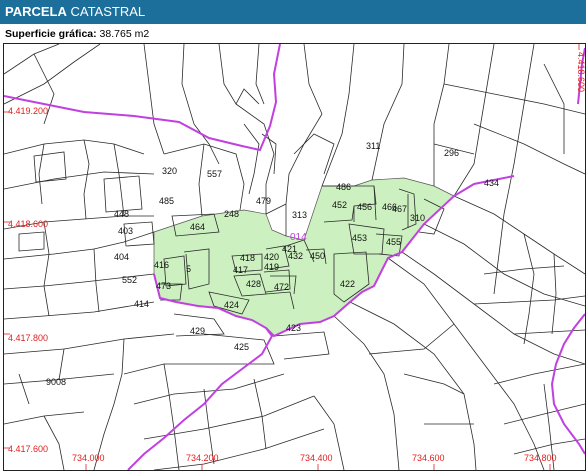 The height and width of the screenshot is (471, 586). I want to click on parcel-label: 455, so click(393, 242).